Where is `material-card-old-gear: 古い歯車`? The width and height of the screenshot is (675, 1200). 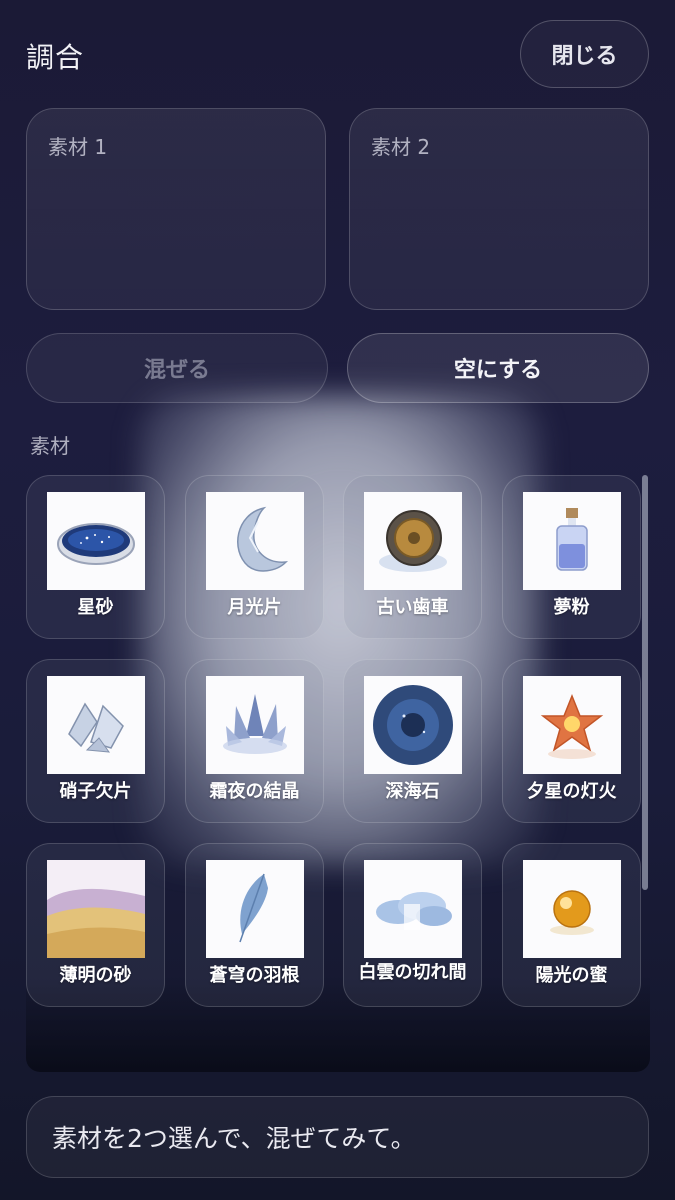 material-card-old-gear: 古い歯車 is located at coordinates (412, 557).